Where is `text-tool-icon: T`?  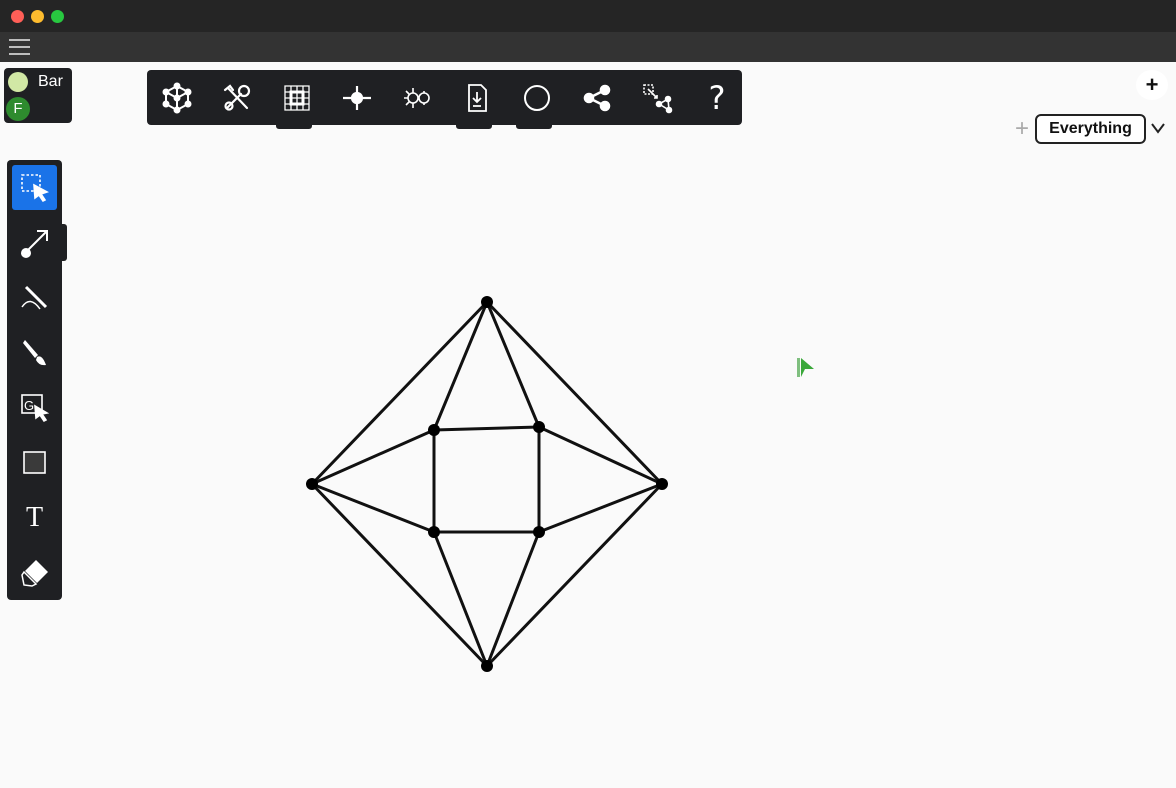 text-tool-icon: T is located at coordinates (34, 517).